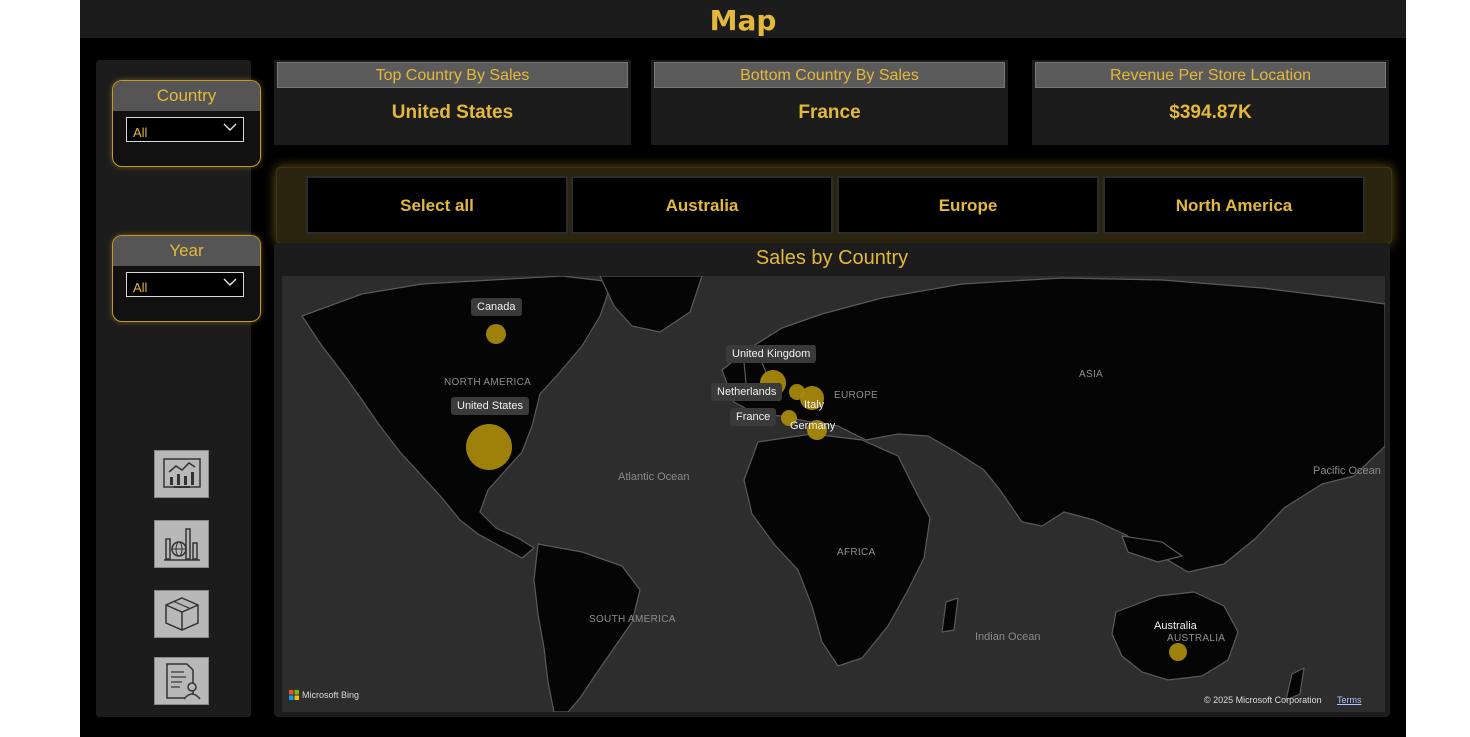 This screenshot has height=737, width=1470. Describe the element at coordinates (1091, 374) in the screenshot. I see `region-label-asia: ASIA` at that location.